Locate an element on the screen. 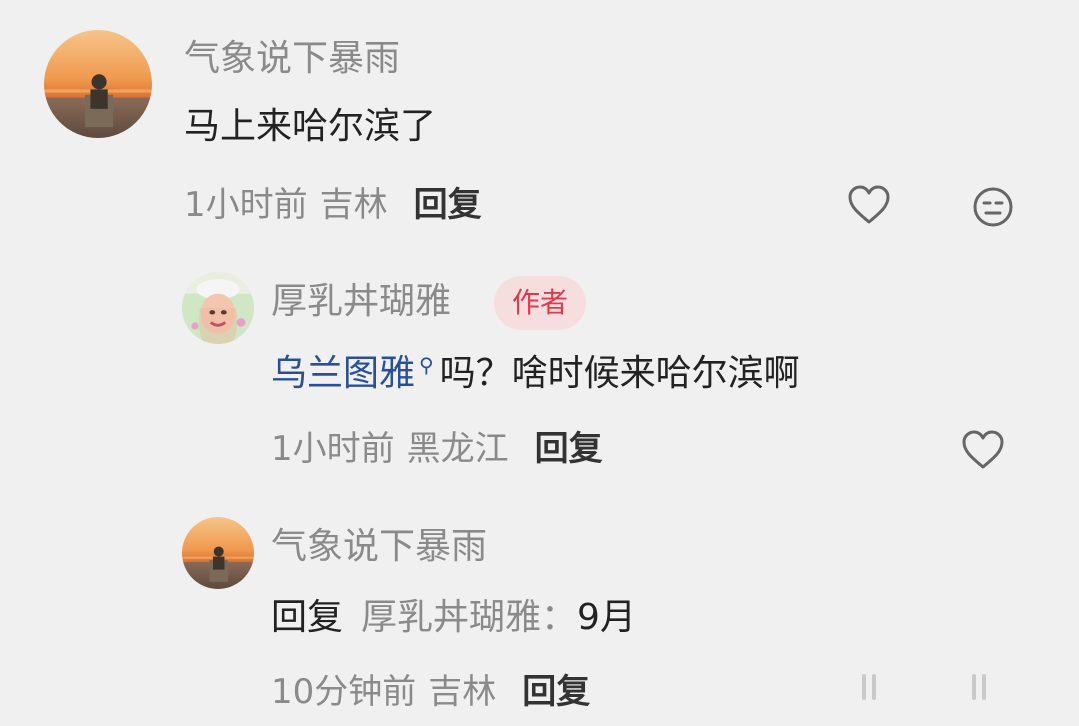 The image size is (1079, 726). comment-meta: 10分钟前 吉林 回复 is located at coordinates (430, 692).